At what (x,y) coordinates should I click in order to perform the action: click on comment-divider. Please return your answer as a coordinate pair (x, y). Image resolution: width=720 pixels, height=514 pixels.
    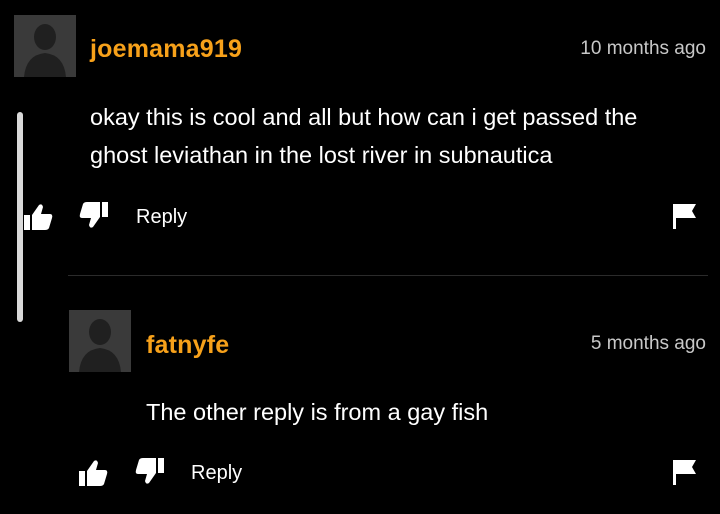
    Looking at the image, I should click on (388, 275).